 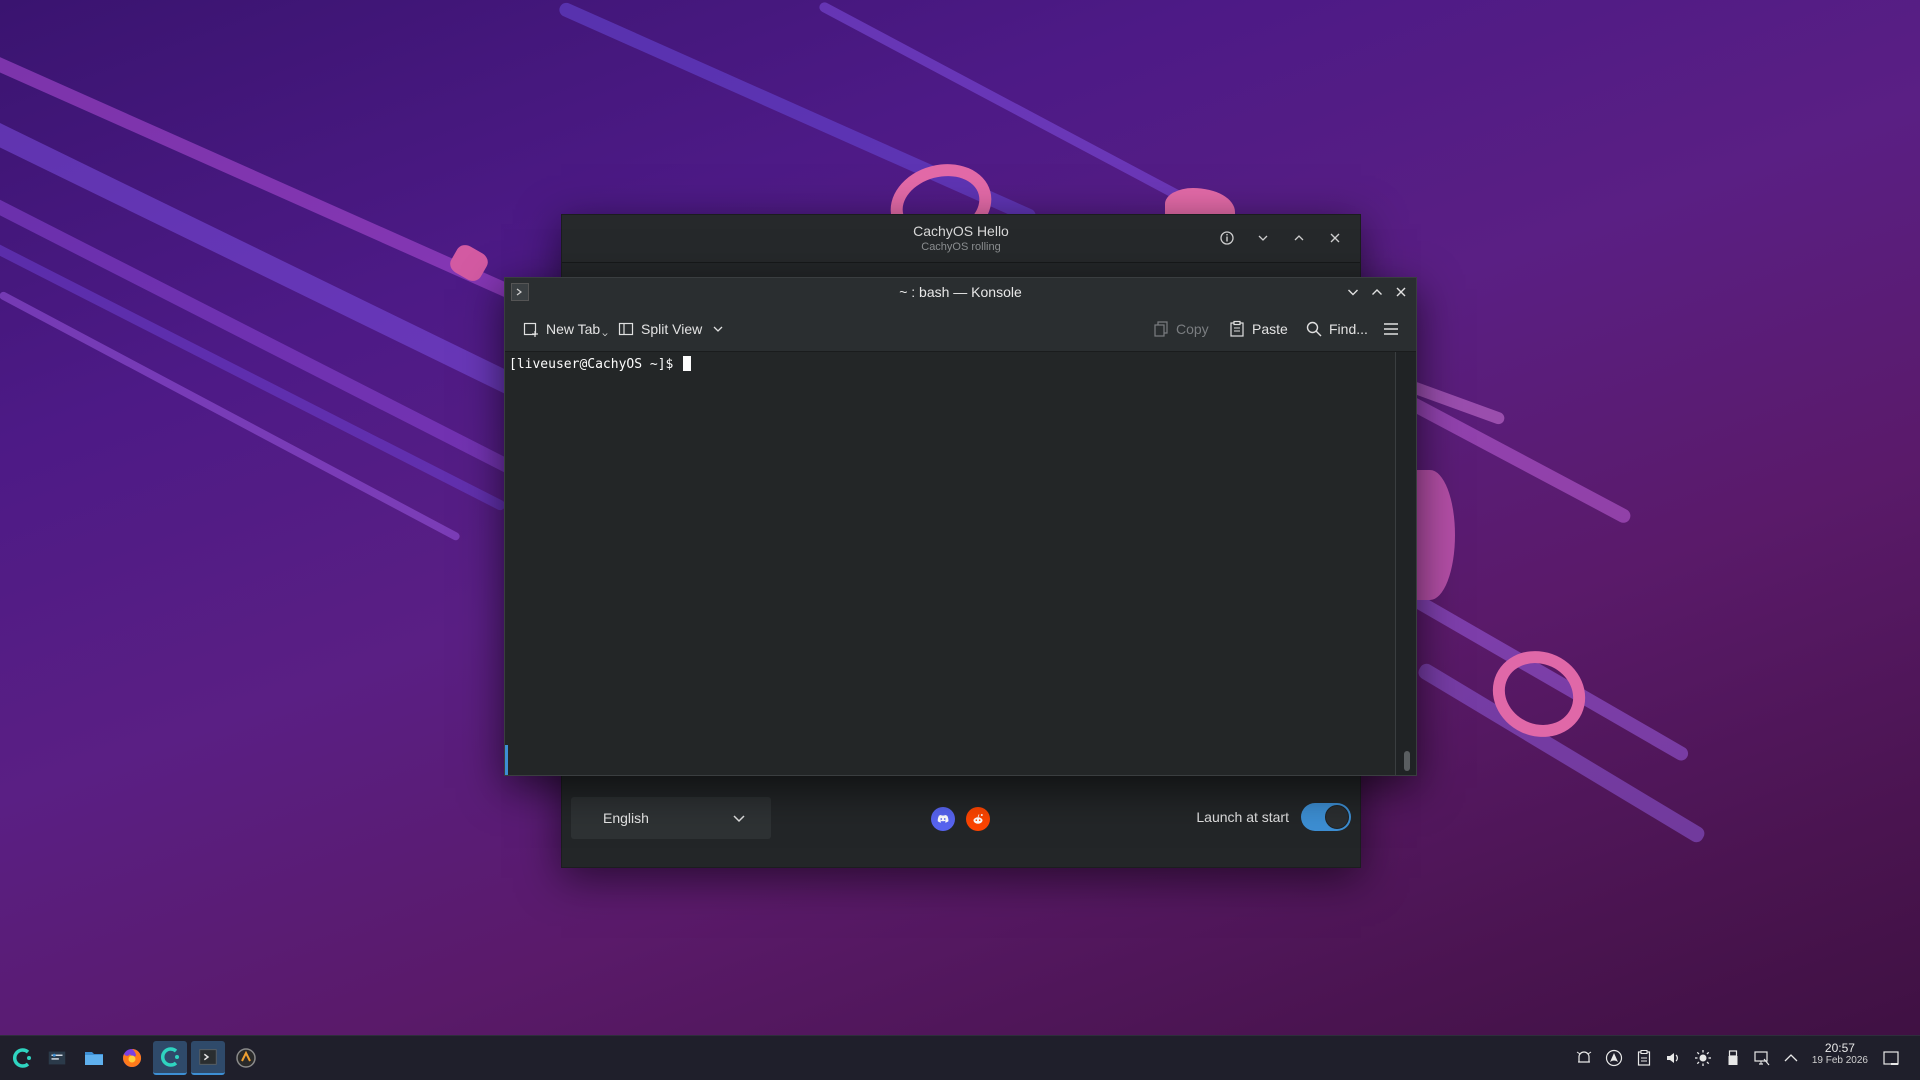 What do you see at coordinates (1644, 1058) in the screenshot?
I see `clipboard-icon` at bounding box center [1644, 1058].